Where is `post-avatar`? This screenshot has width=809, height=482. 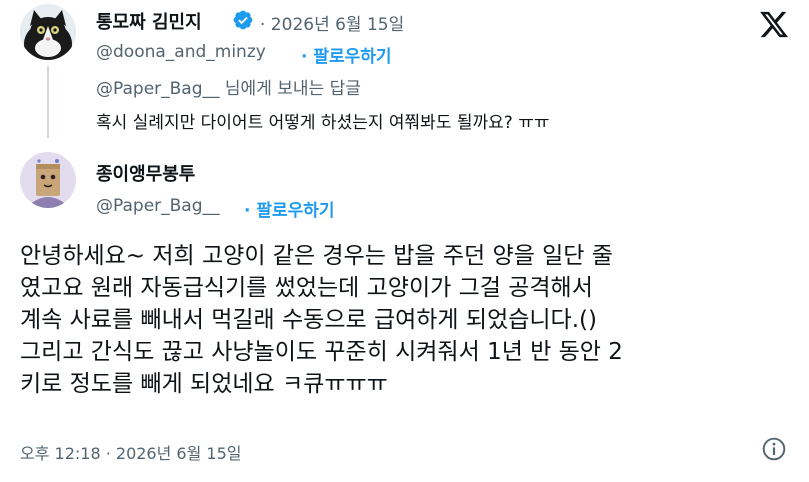 post-avatar is located at coordinates (48, 180).